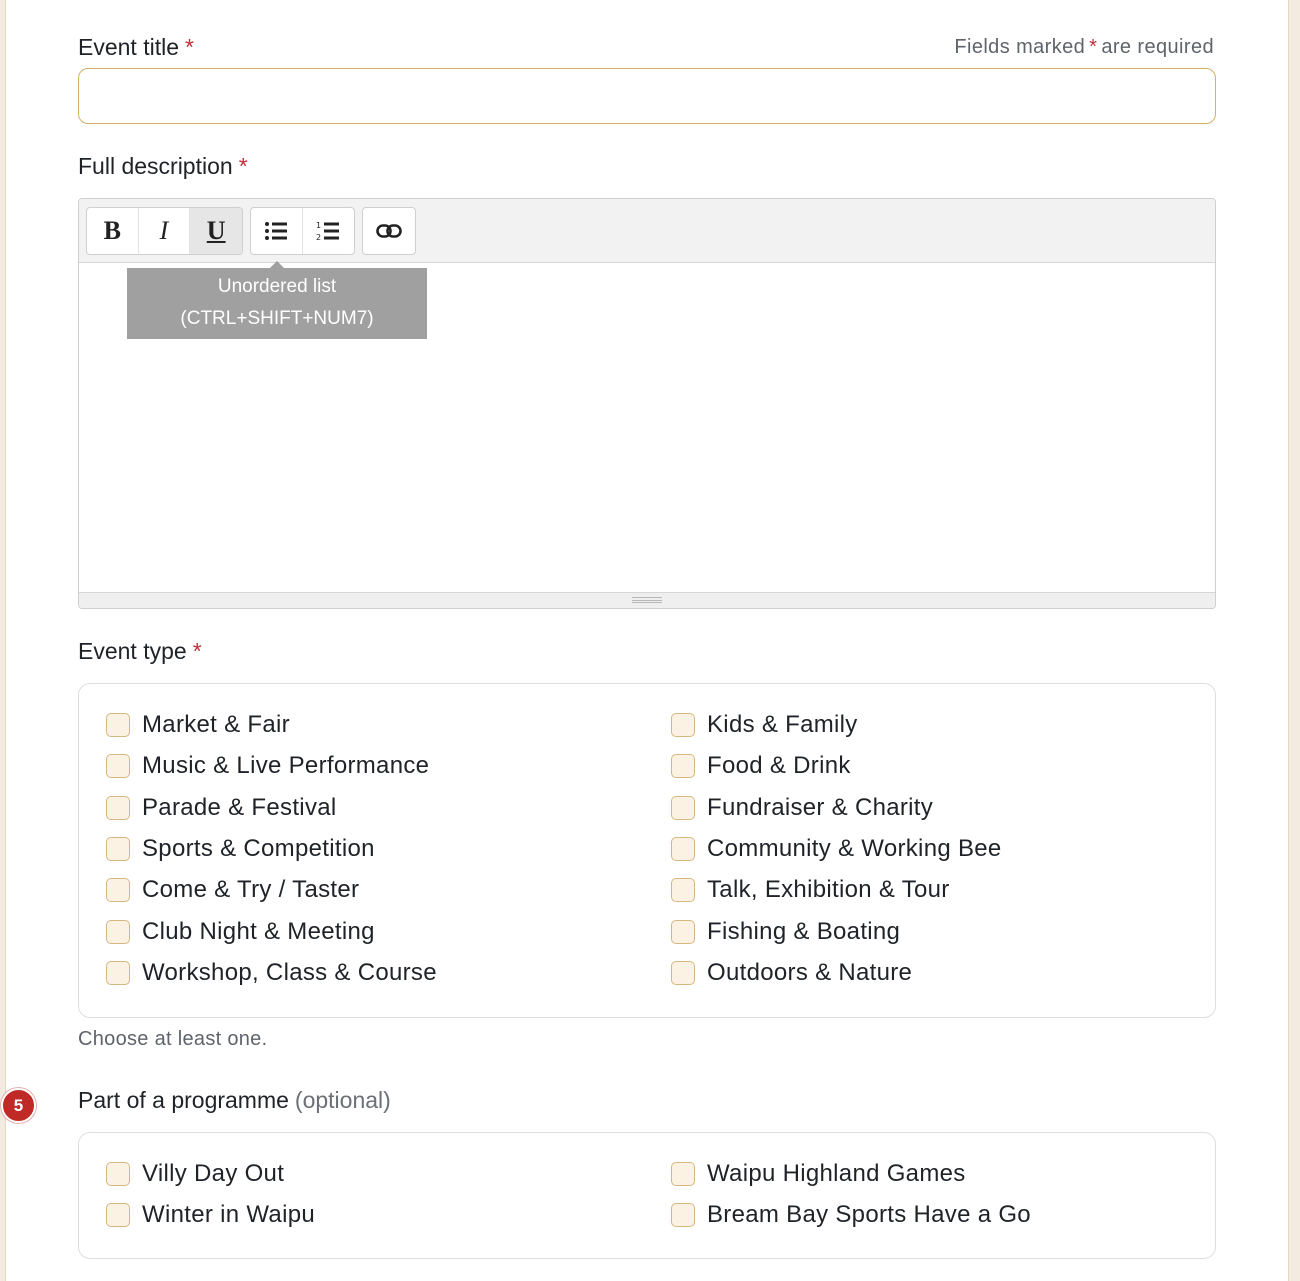 This screenshot has width=1300, height=1281. I want to click on page-frame-right, so click(1294, 640).